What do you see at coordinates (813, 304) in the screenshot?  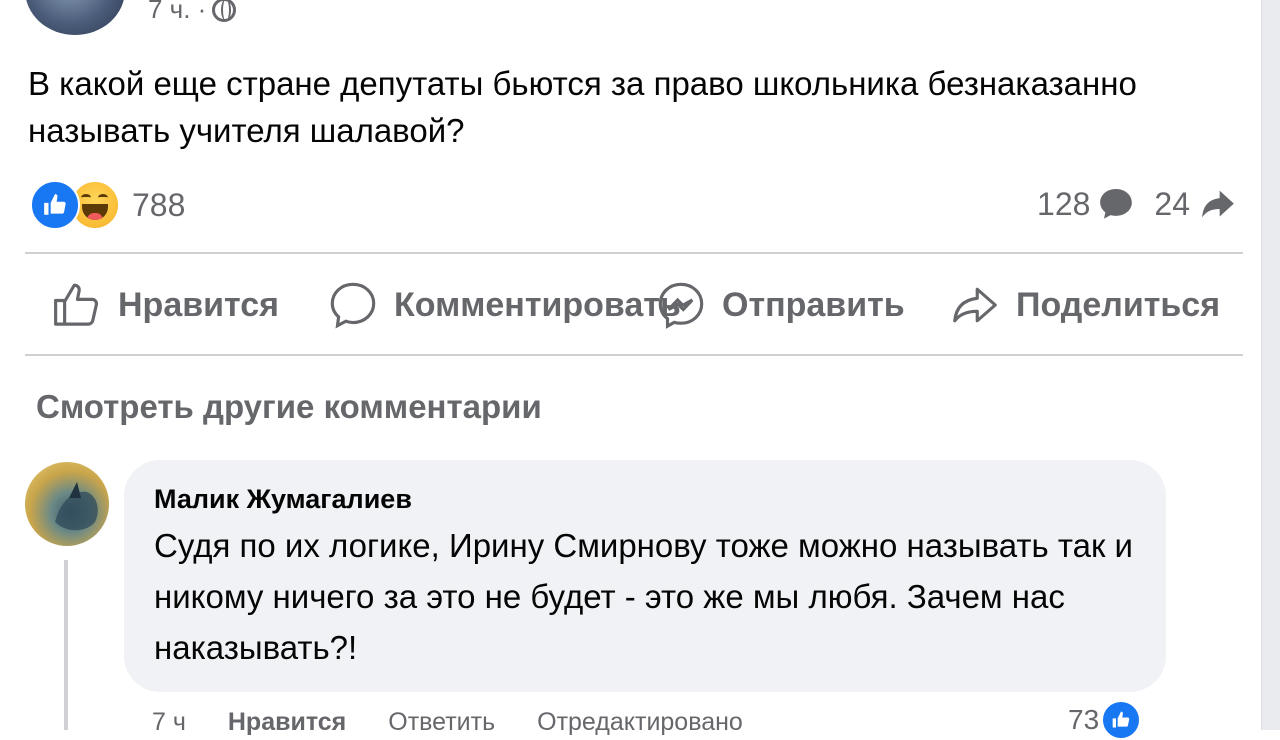 I see `send-button-label: Отправить` at bounding box center [813, 304].